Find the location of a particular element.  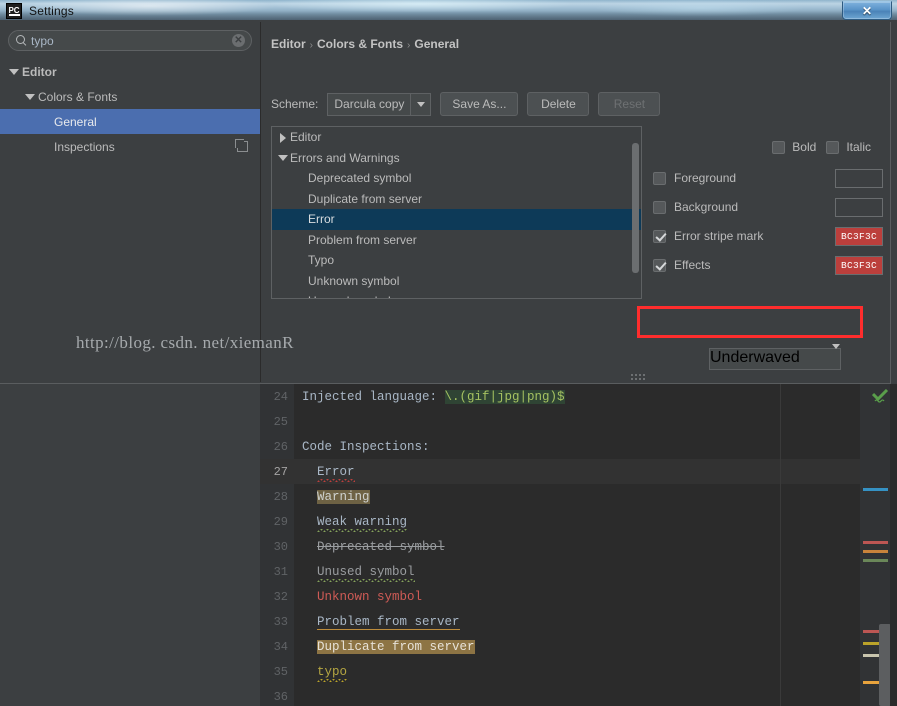

error-stripe-mark-color-swatch: BC3F3C is located at coordinates (859, 236).